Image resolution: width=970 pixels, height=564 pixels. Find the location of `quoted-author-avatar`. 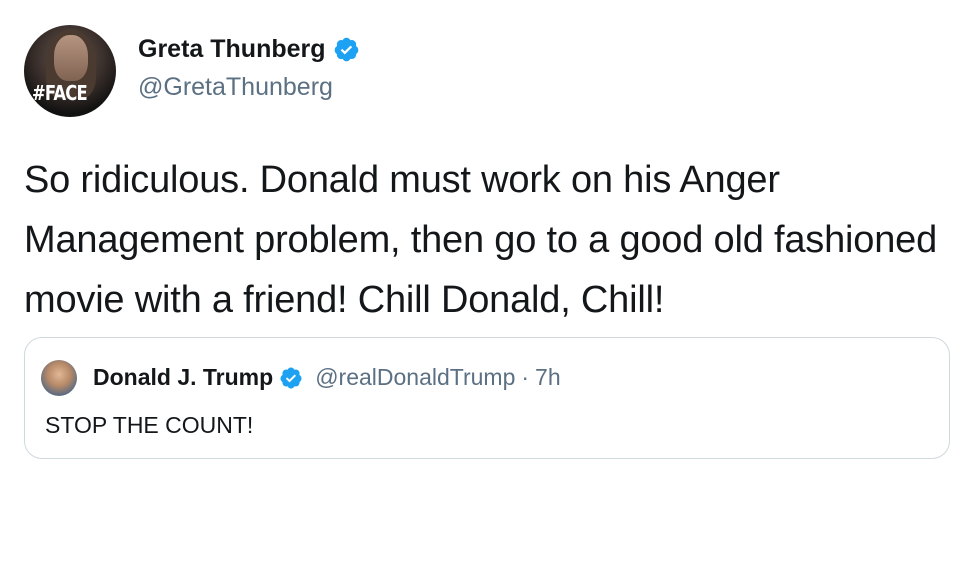

quoted-author-avatar is located at coordinates (59, 378).